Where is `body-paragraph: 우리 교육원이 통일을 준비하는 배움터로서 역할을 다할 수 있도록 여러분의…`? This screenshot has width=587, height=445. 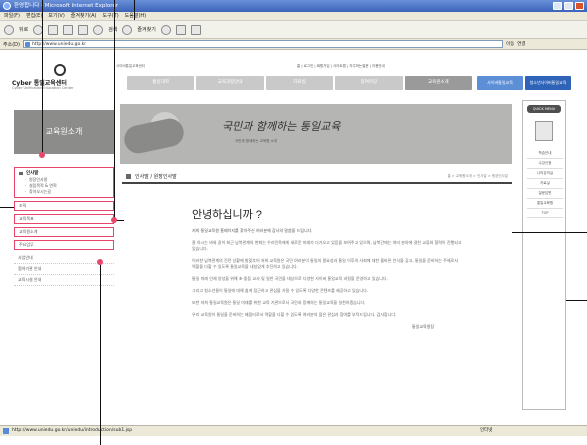 body-paragraph: 우리 교육원이 통일을 준비하는 배움터로서 역할을 다할 수 있도록 여러분의… is located at coordinates (294, 314).